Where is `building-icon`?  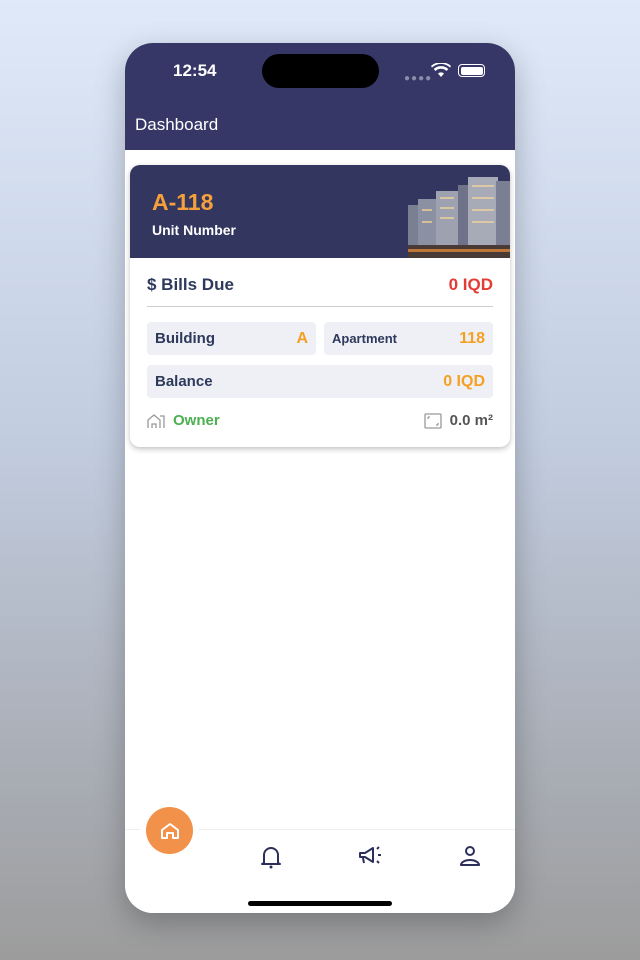
building-icon is located at coordinates (156, 420).